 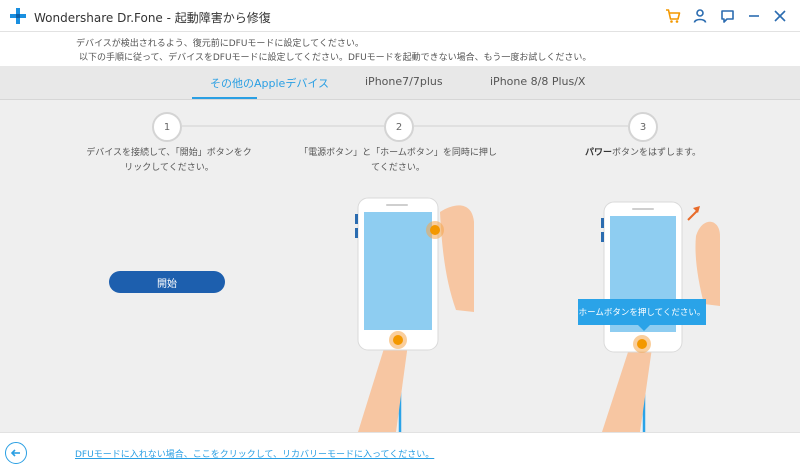 I want to click on active-tab-indicator, so click(x=224, y=98).